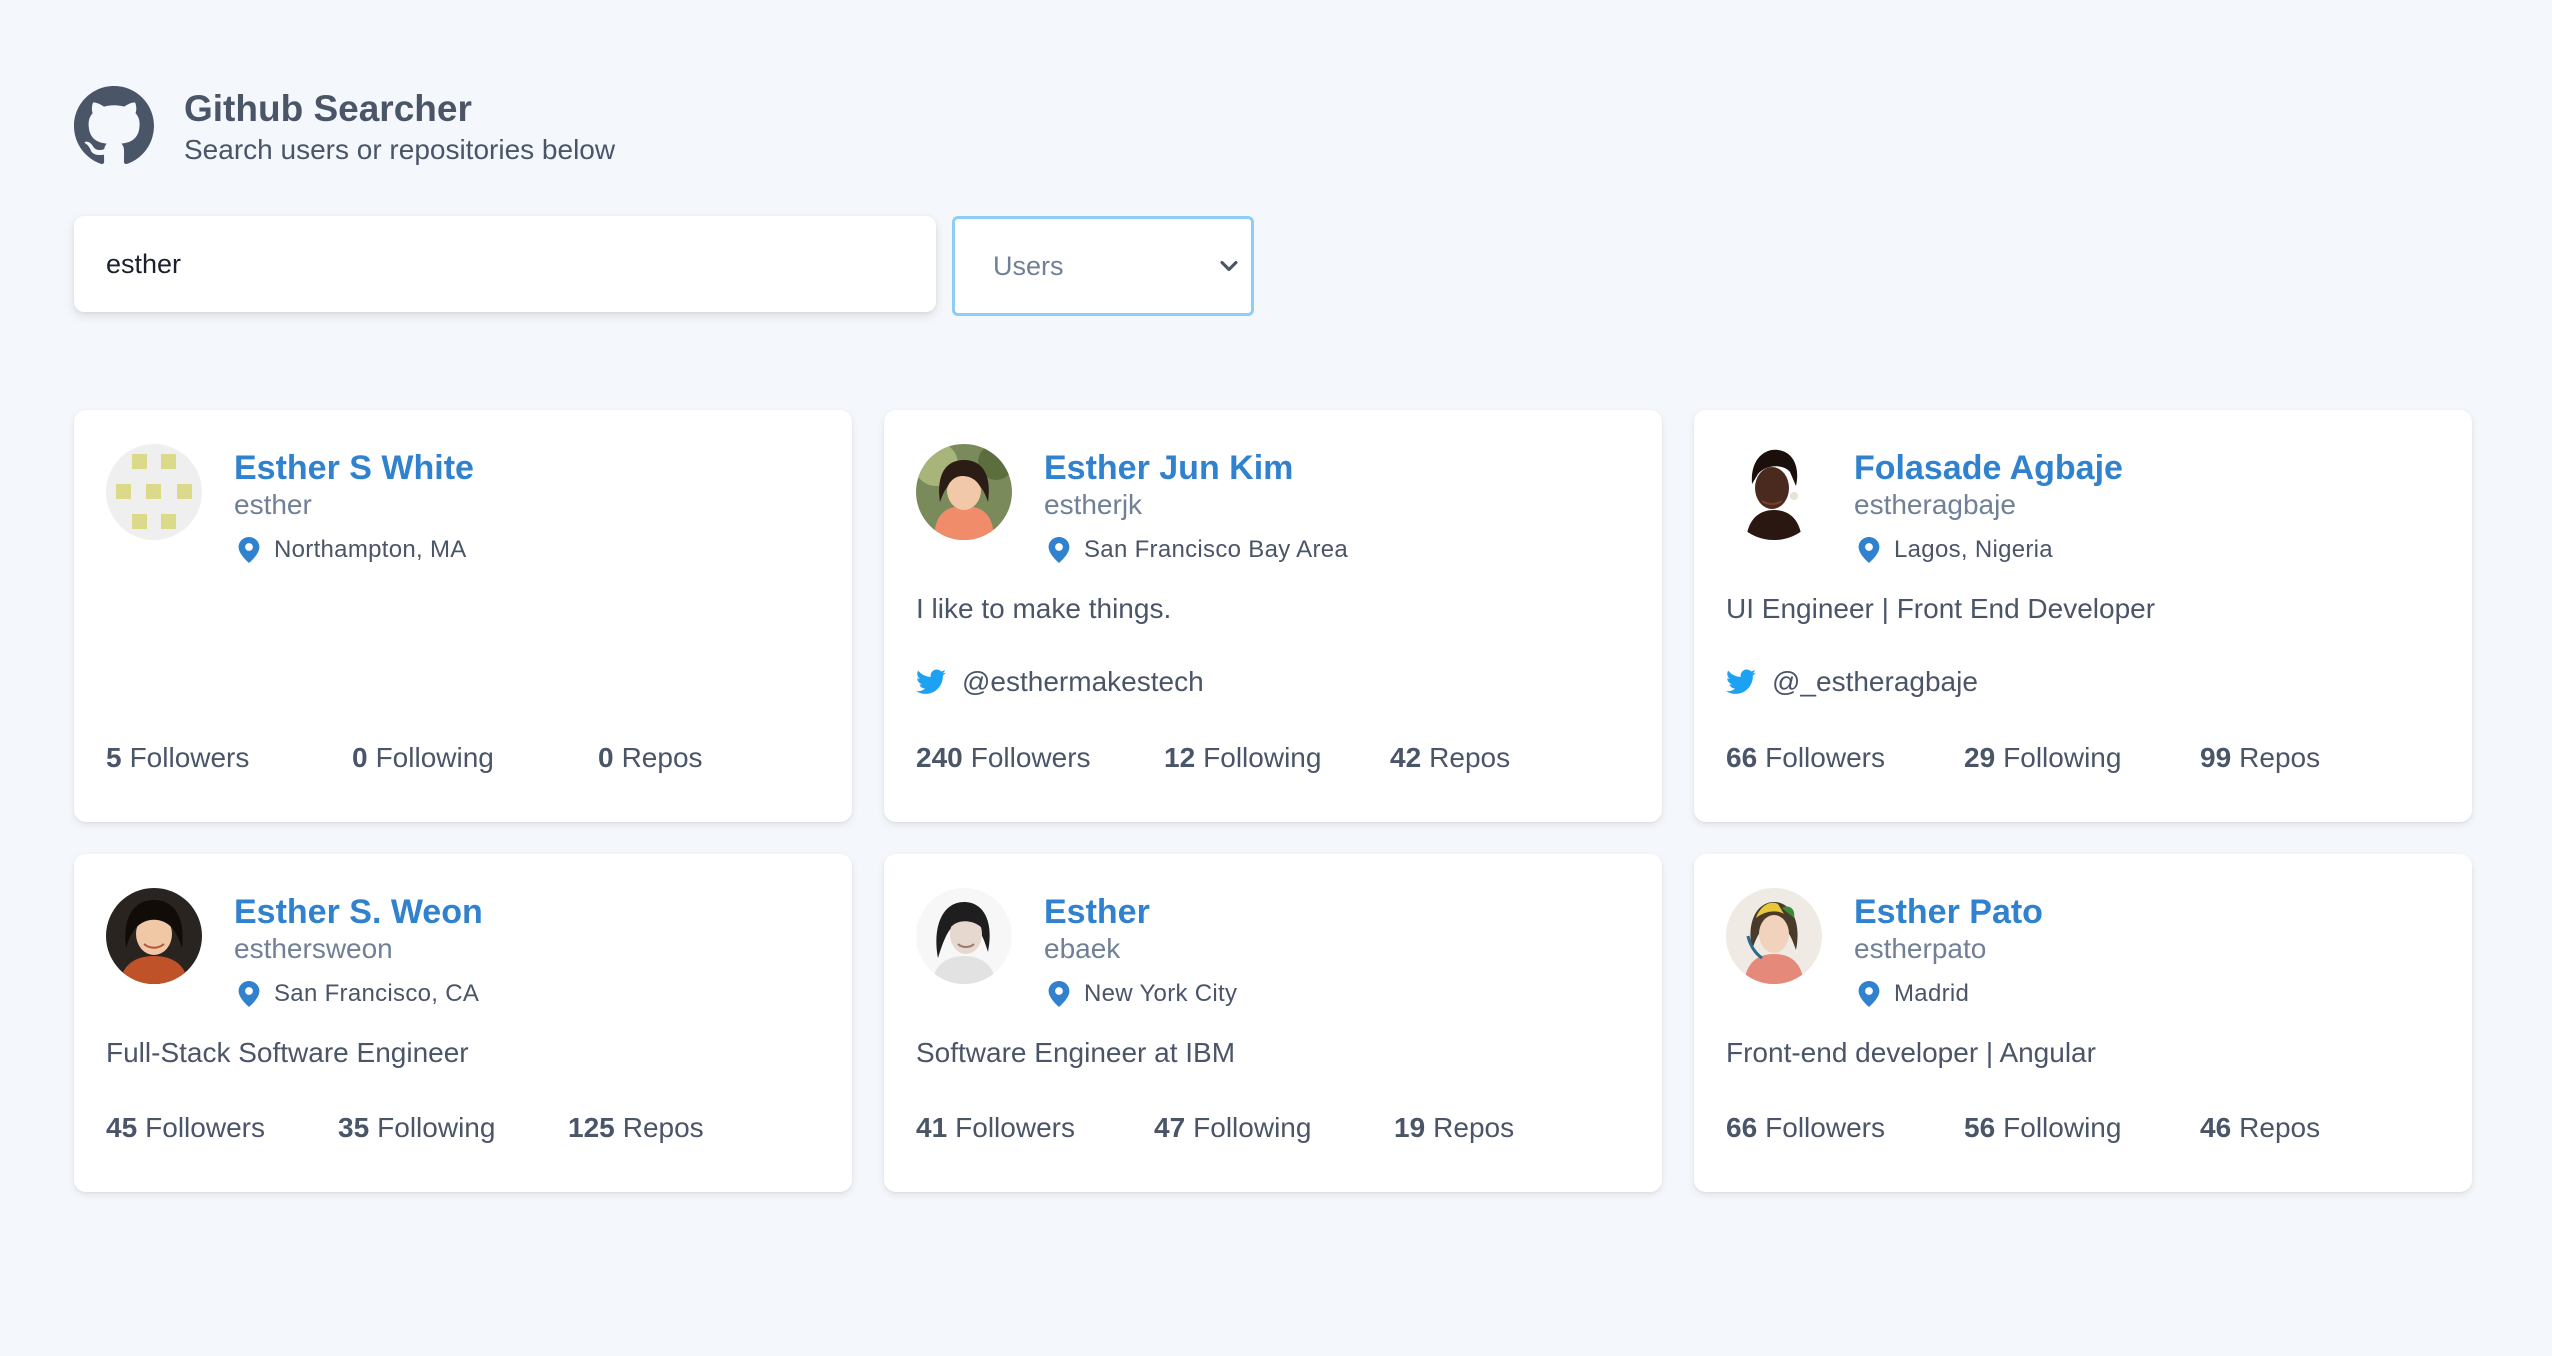  What do you see at coordinates (939, 757) in the screenshot?
I see `followers-count: 240` at bounding box center [939, 757].